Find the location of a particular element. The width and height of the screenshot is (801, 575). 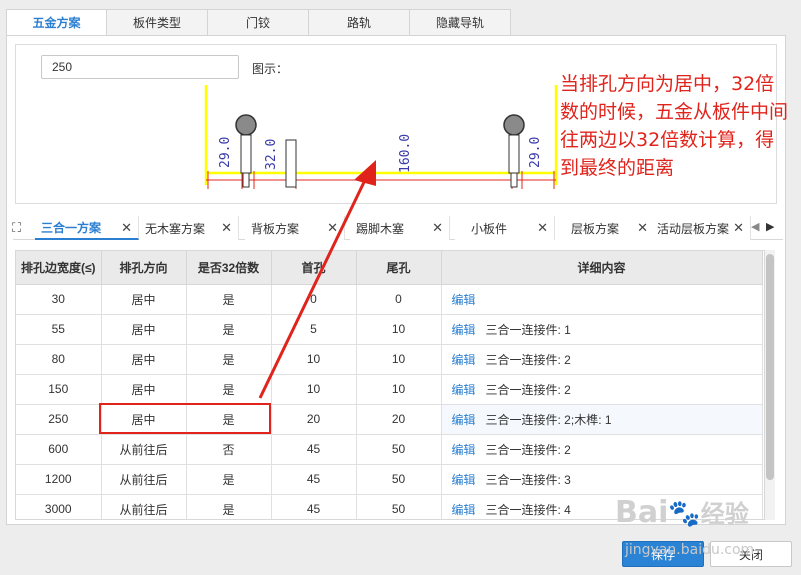

dowel is located at coordinates (291, 163).